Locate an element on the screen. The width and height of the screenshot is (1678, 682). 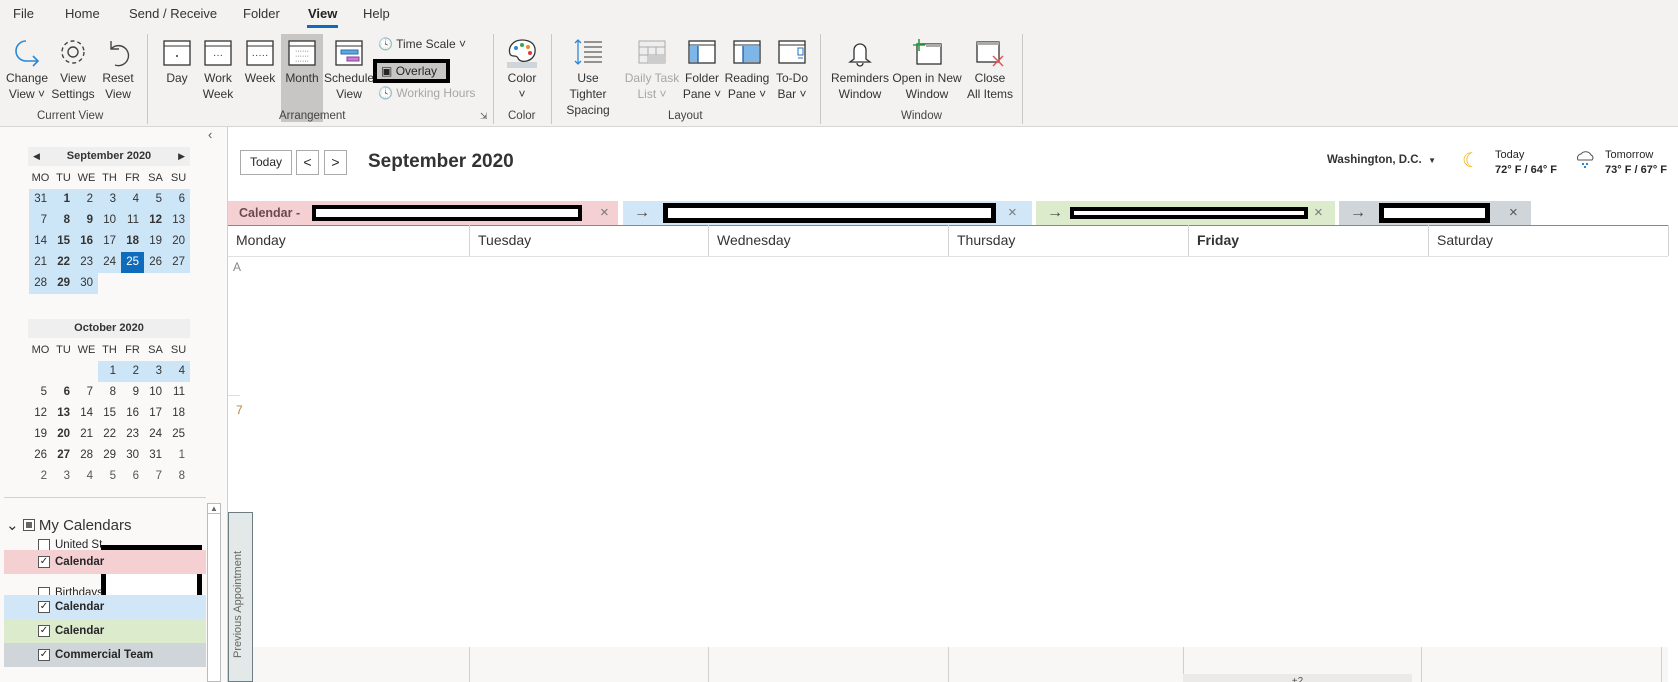
group-checkbox is located at coordinates (28, 525).